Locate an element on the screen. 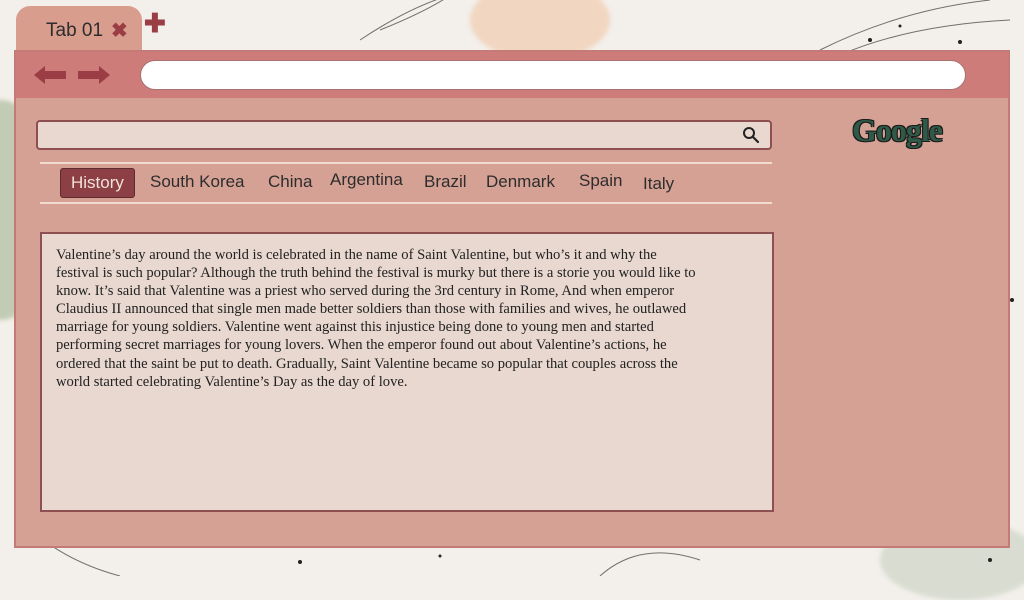  search-input is located at coordinates (404, 135).